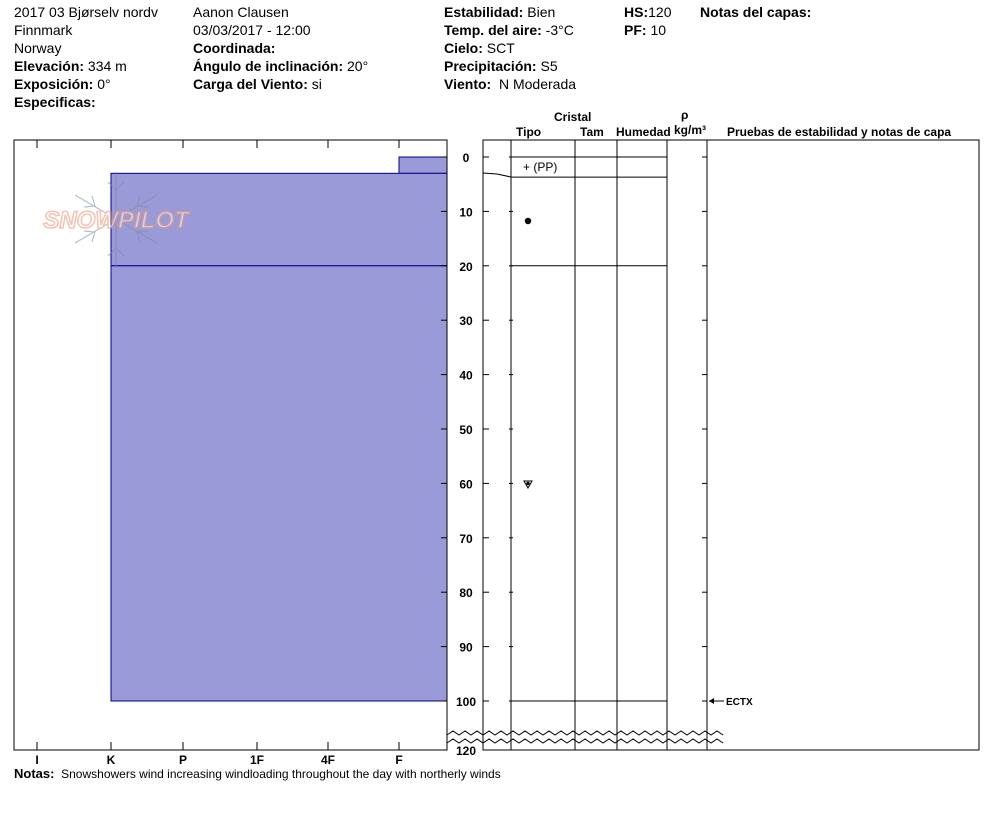  Describe the element at coordinates (466, 212) in the screenshot. I see `depth-label-10: 10` at that location.